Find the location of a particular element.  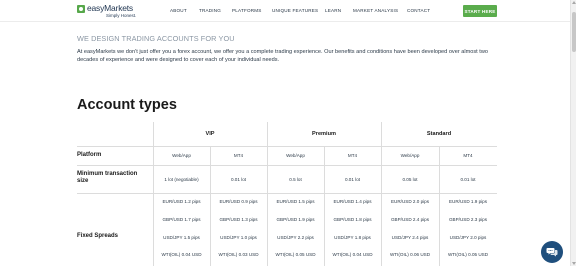

scroll-up-arrow-icon is located at coordinates (574, 2).